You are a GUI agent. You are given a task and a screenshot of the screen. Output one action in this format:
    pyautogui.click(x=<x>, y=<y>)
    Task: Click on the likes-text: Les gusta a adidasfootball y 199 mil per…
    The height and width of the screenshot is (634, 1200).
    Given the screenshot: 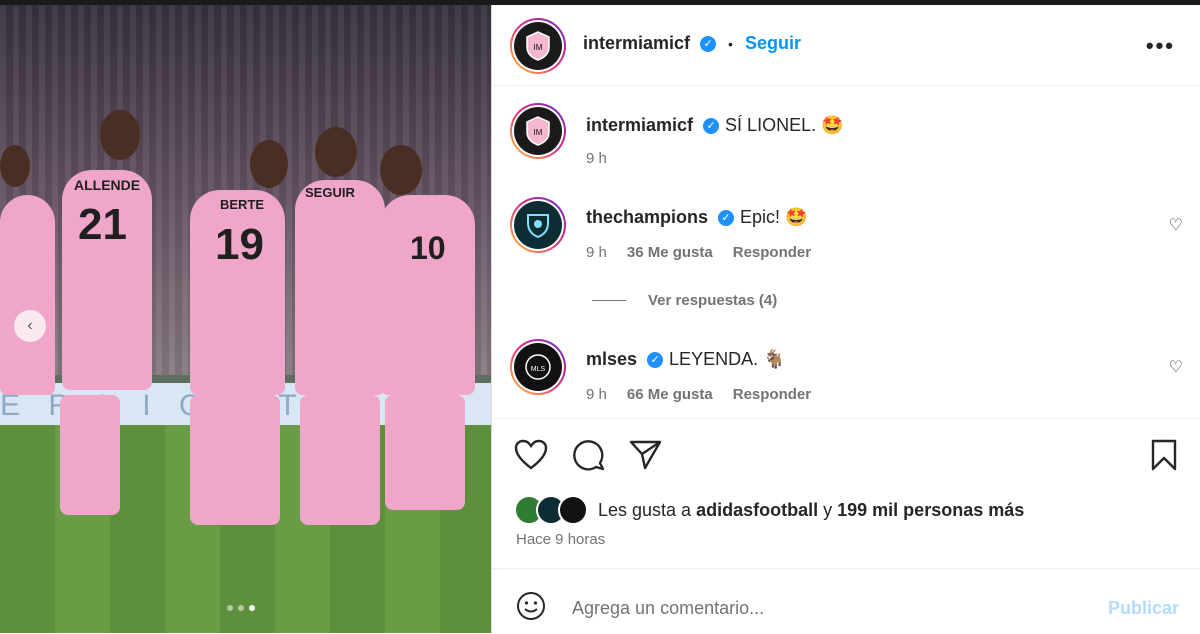 What is the action you would take?
    pyautogui.click(x=811, y=510)
    